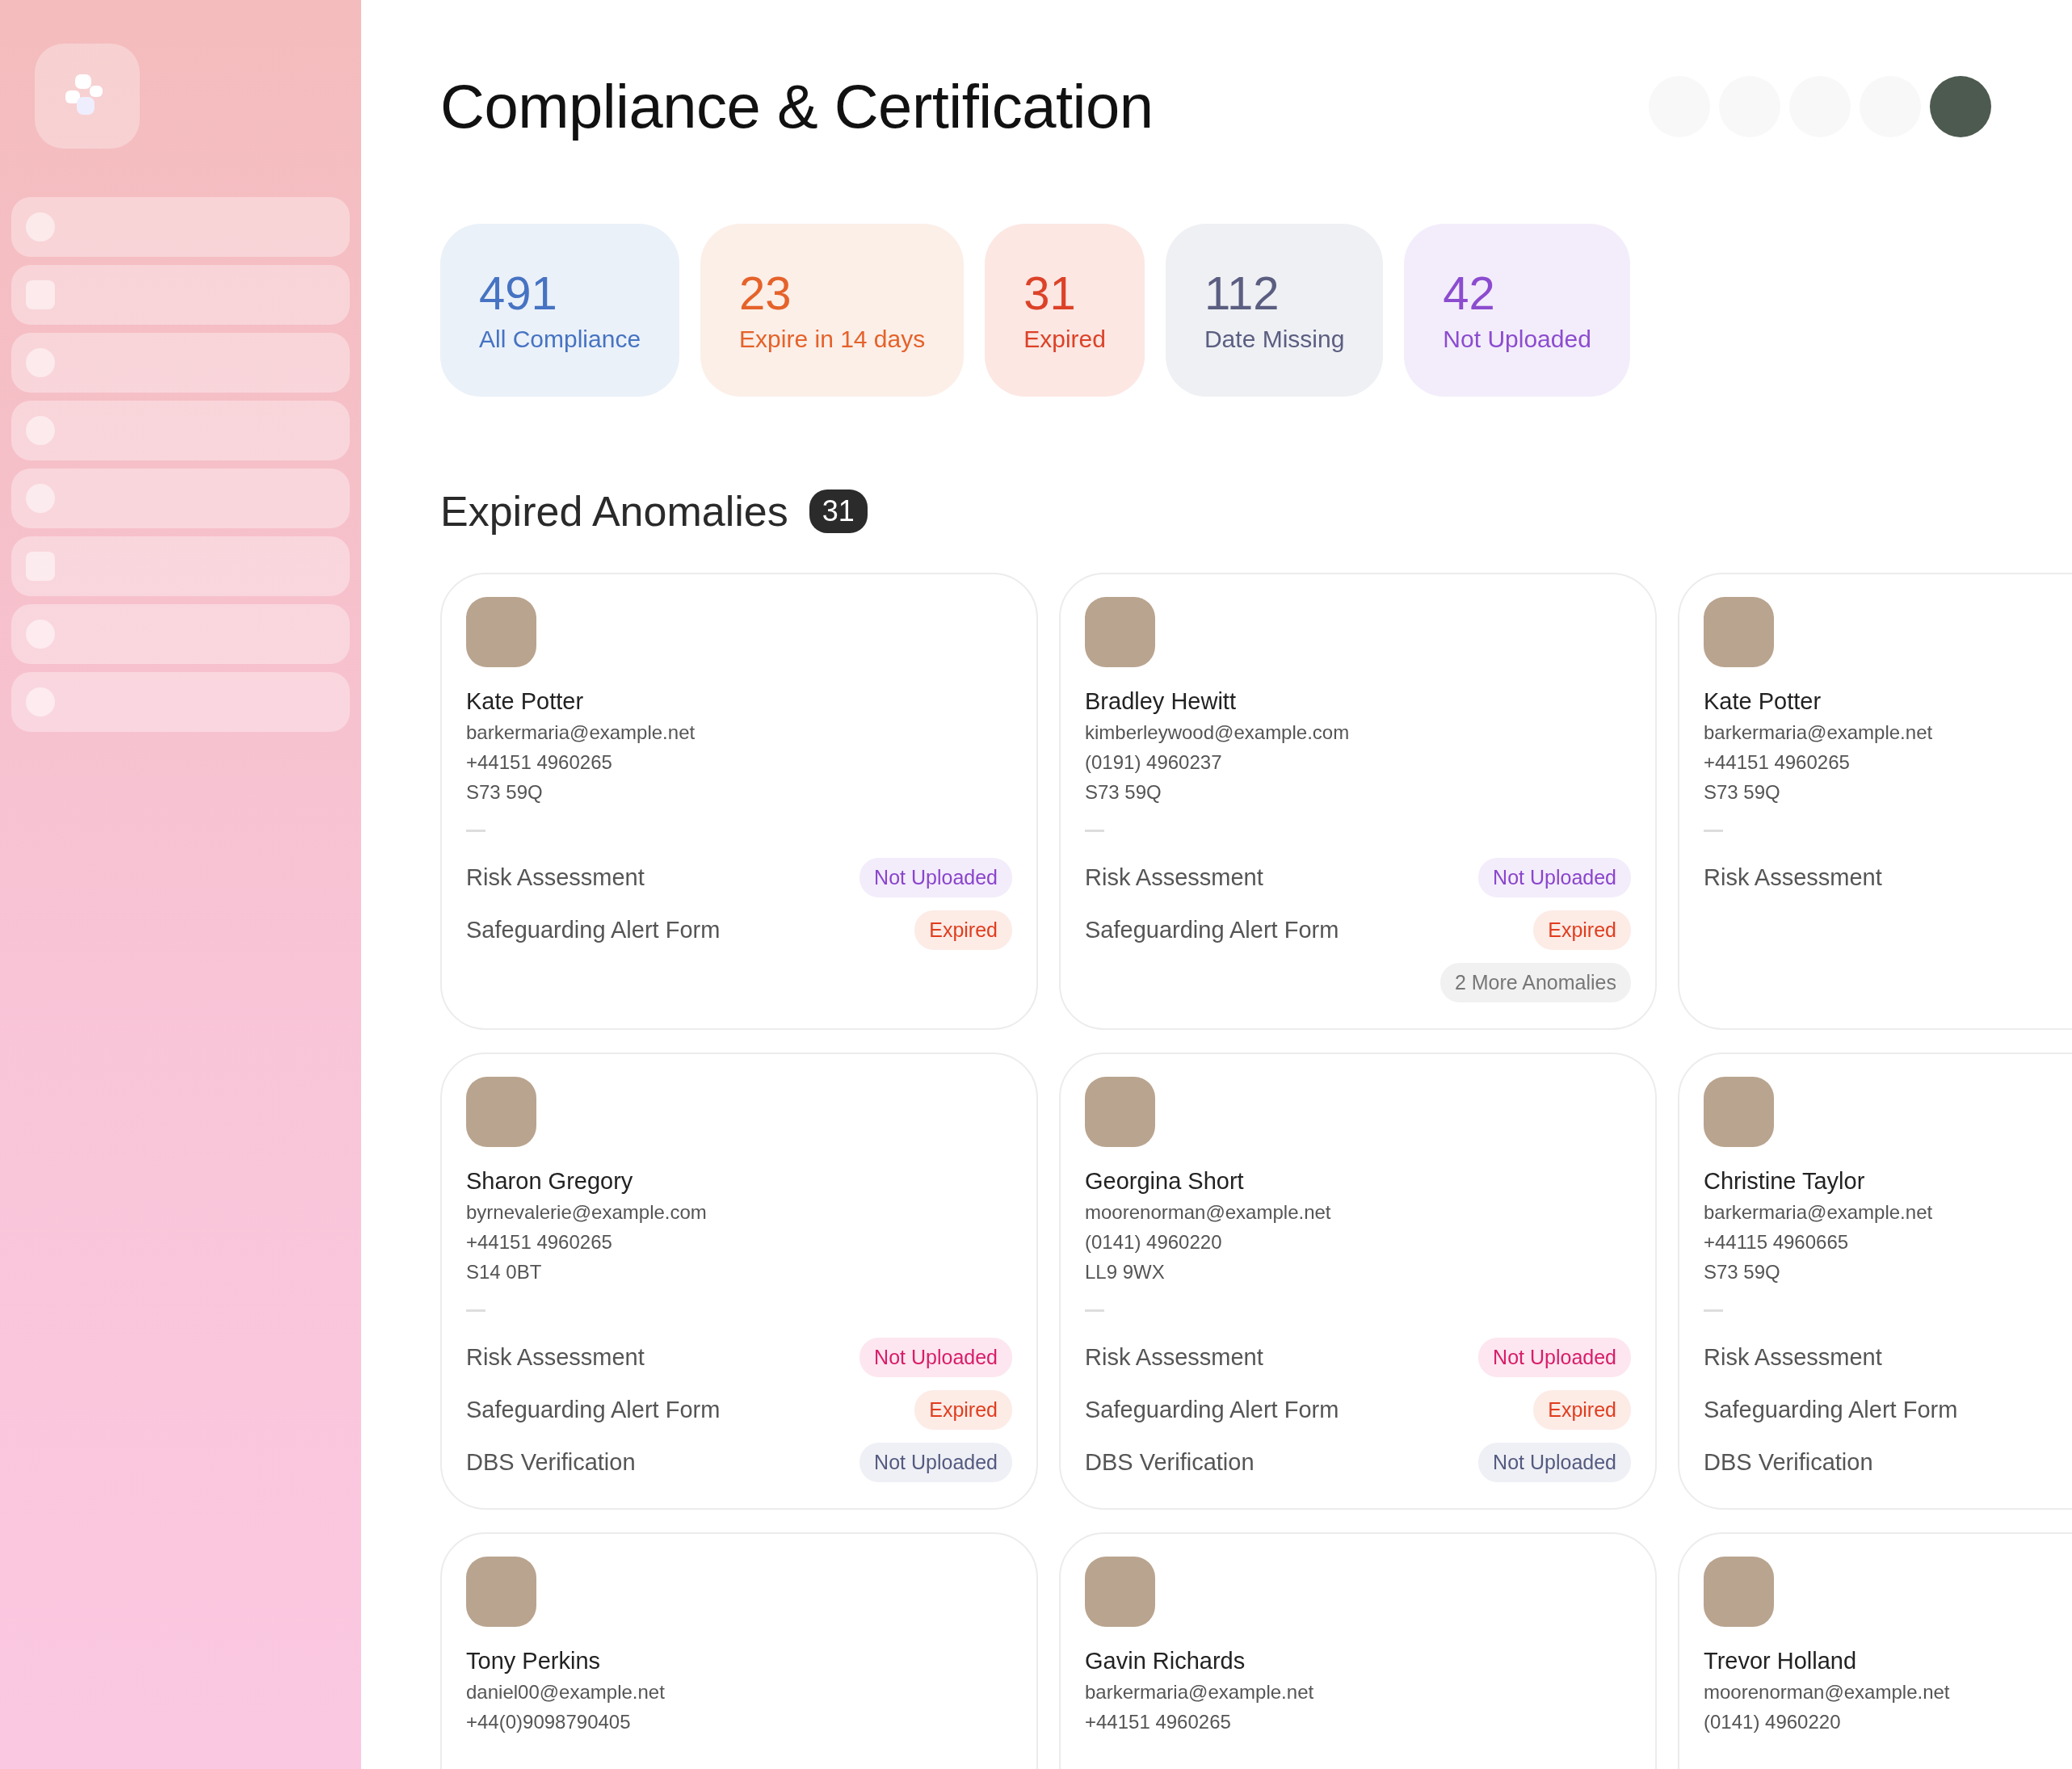 Image resolution: width=2072 pixels, height=1769 pixels. I want to click on phone-text: (0191) 4960237, so click(1154, 762).